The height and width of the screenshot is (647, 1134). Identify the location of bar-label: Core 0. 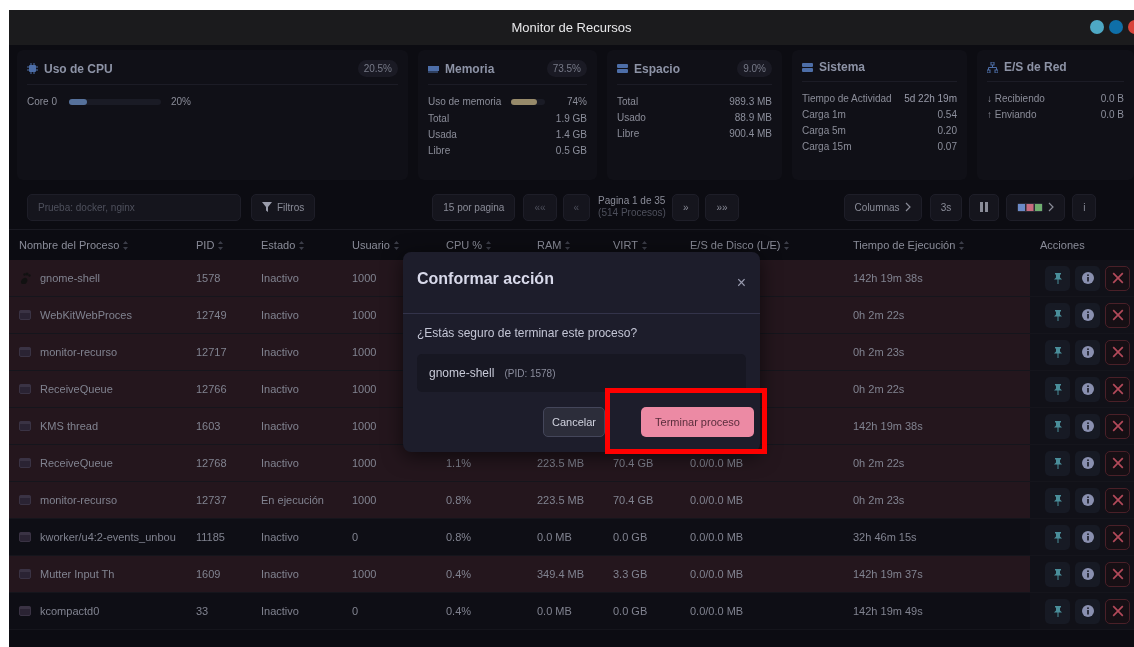
(42, 101).